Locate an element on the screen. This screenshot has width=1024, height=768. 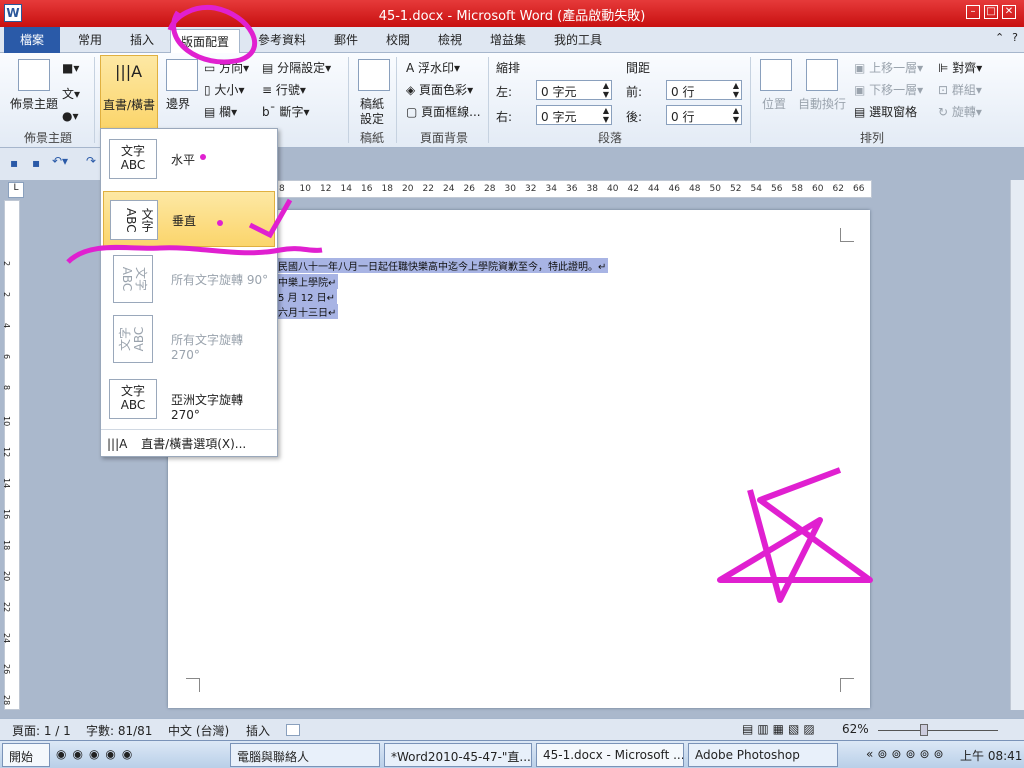
send-backward-button: ▣ 下移一層▾ is located at coordinates (888, 89).